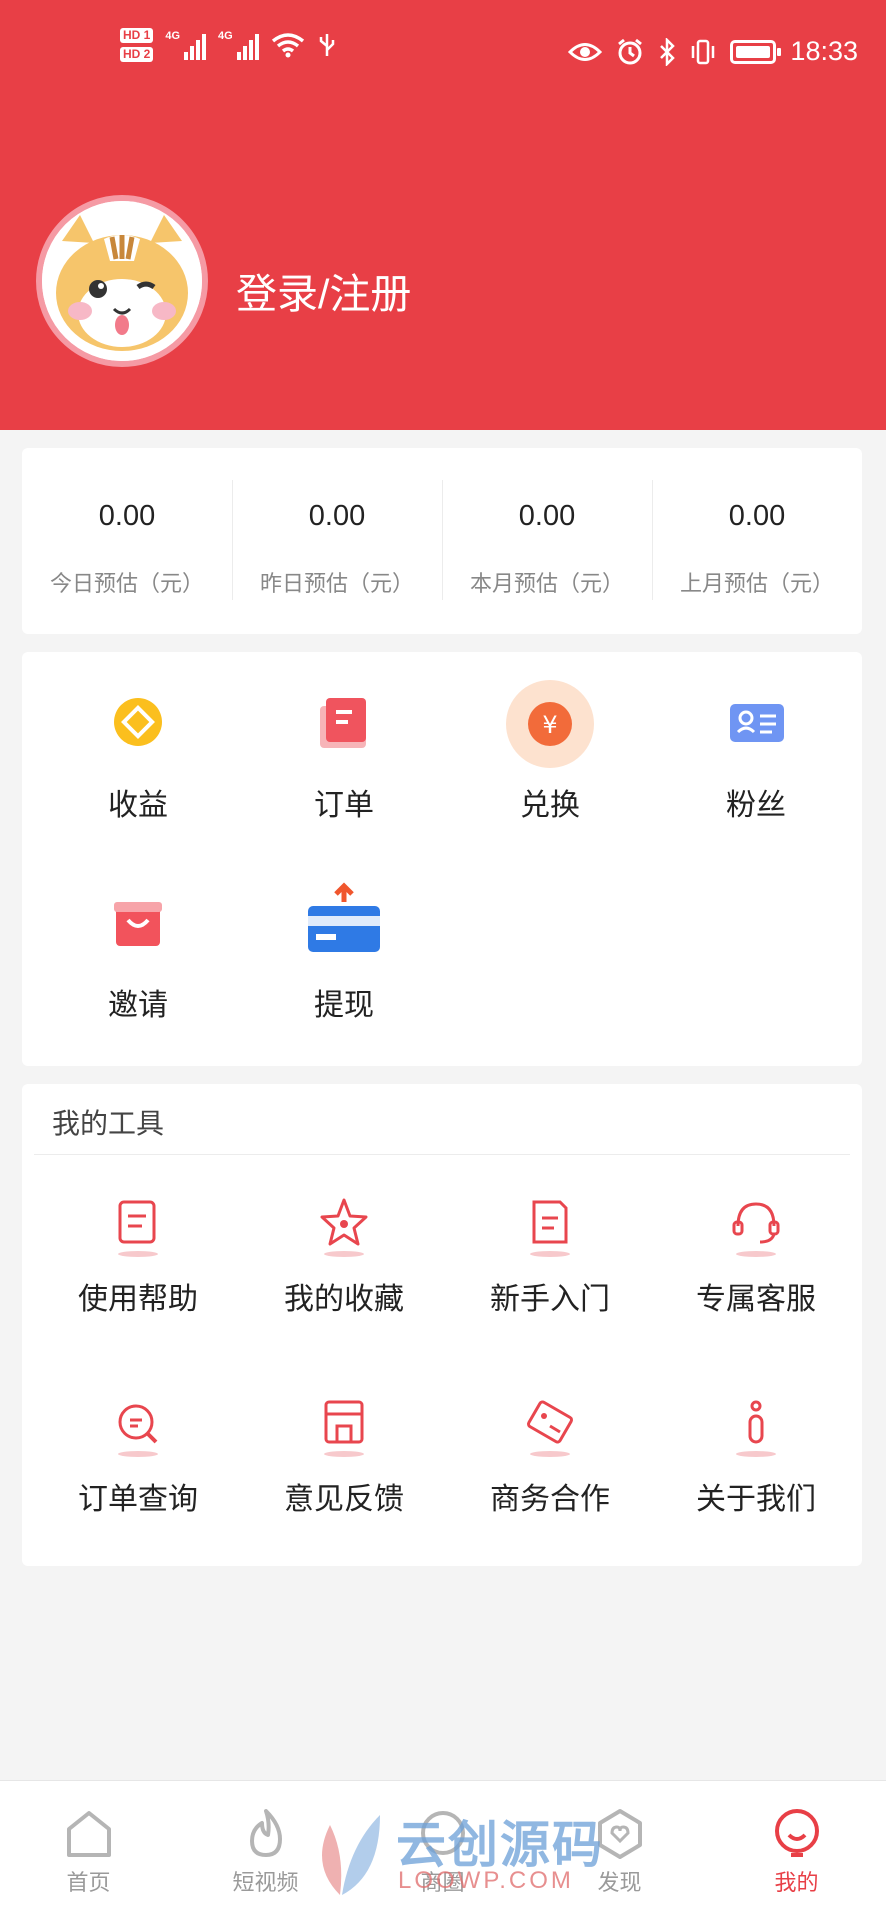  Describe the element at coordinates (756, 583) in the screenshot. I see `stat-label: 上月预估（元）` at that location.